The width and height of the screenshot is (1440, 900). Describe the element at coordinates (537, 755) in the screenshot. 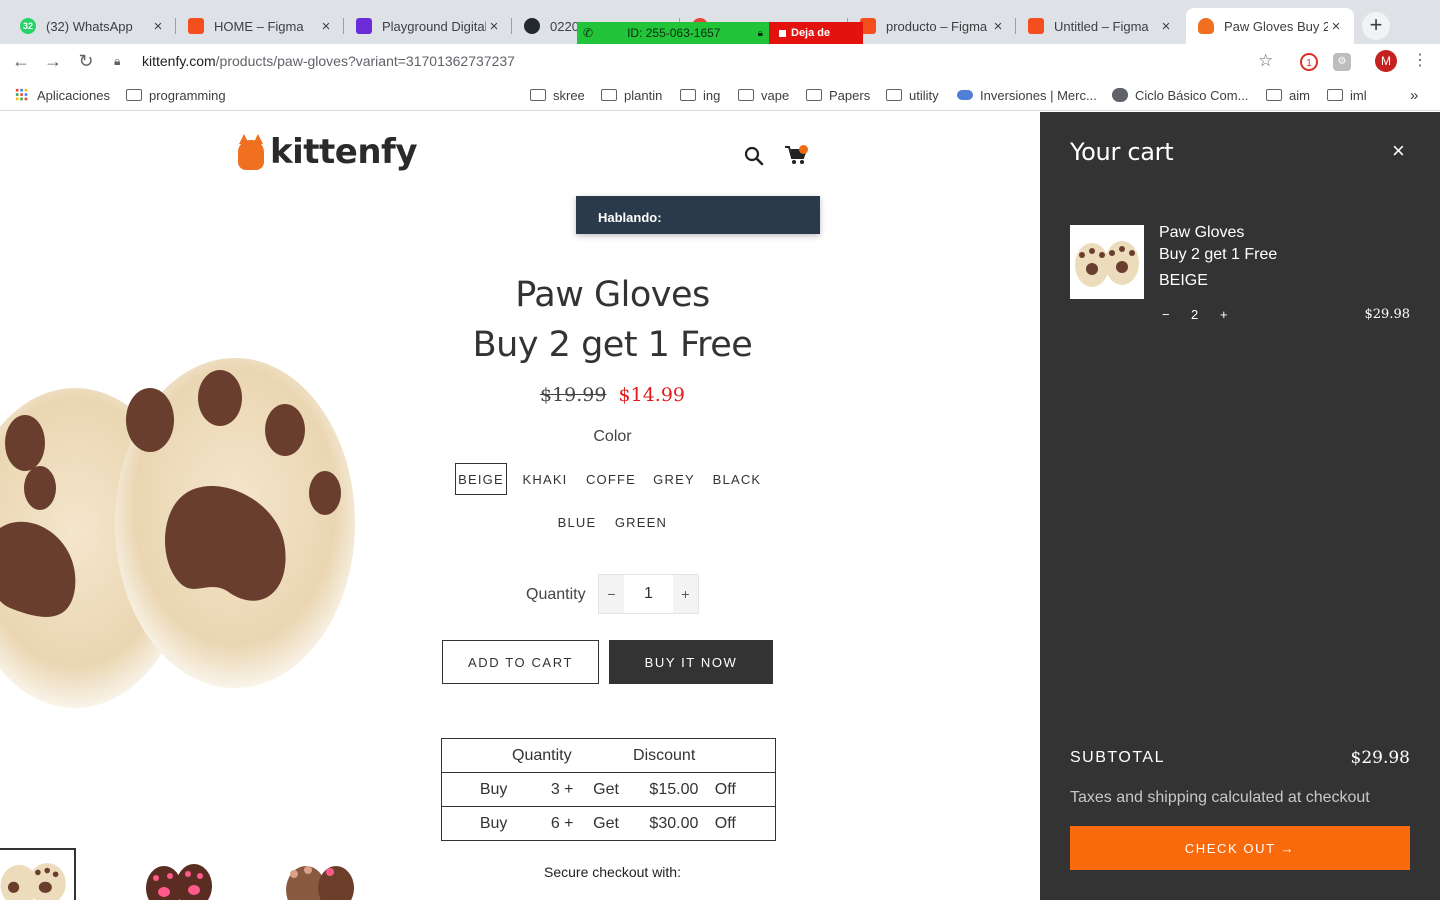

I see `table-header: Quantity` at that location.